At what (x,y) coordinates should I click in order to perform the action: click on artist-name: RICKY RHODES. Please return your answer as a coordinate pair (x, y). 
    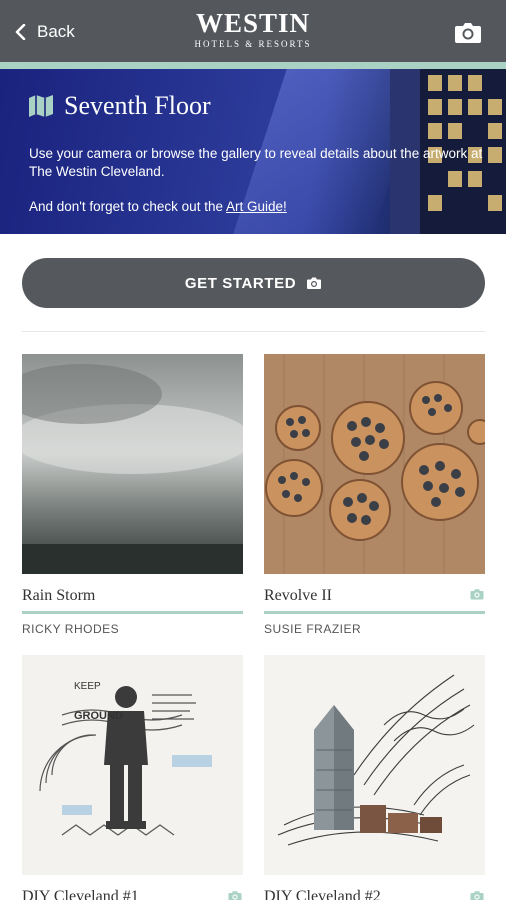
    Looking at the image, I should click on (71, 629).